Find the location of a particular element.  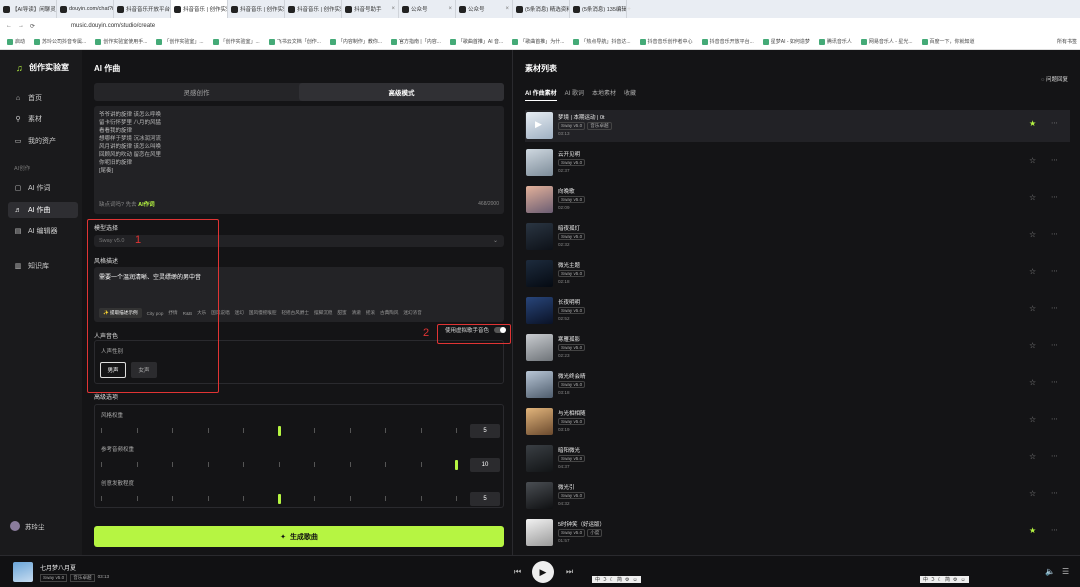

nav-ai-lyrics: ▢ AI 作词 is located at coordinates (43, 188).